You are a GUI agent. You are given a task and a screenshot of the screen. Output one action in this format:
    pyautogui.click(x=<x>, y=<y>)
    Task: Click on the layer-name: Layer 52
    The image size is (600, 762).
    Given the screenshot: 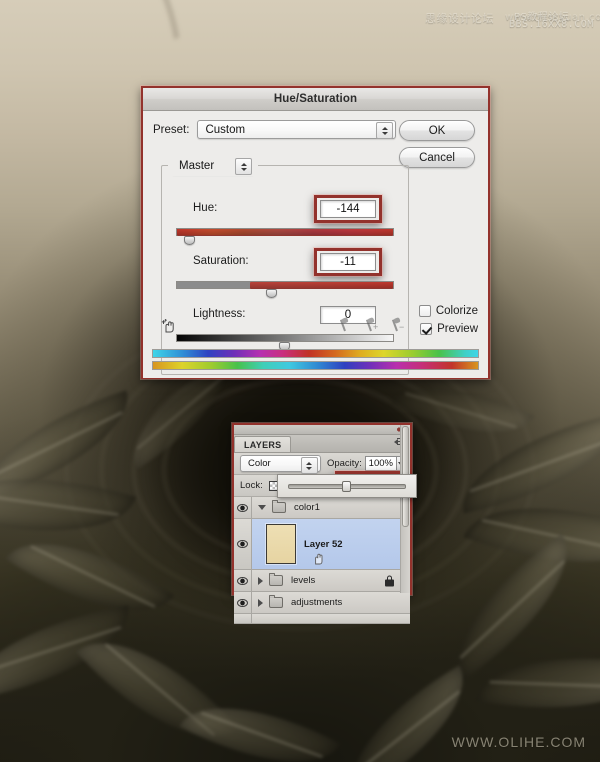 What is the action you would take?
    pyautogui.click(x=323, y=544)
    